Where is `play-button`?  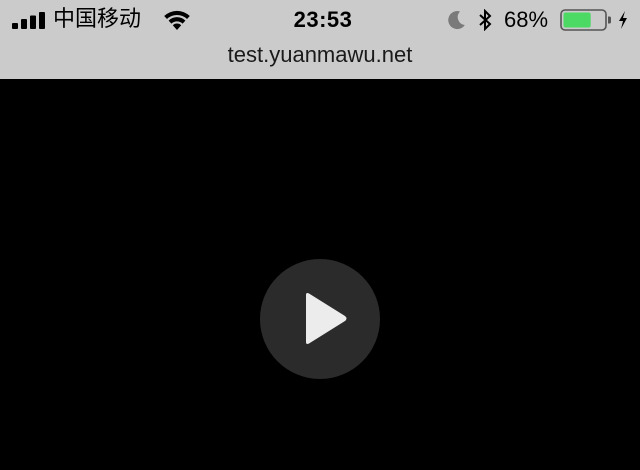 play-button is located at coordinates (320, 319).